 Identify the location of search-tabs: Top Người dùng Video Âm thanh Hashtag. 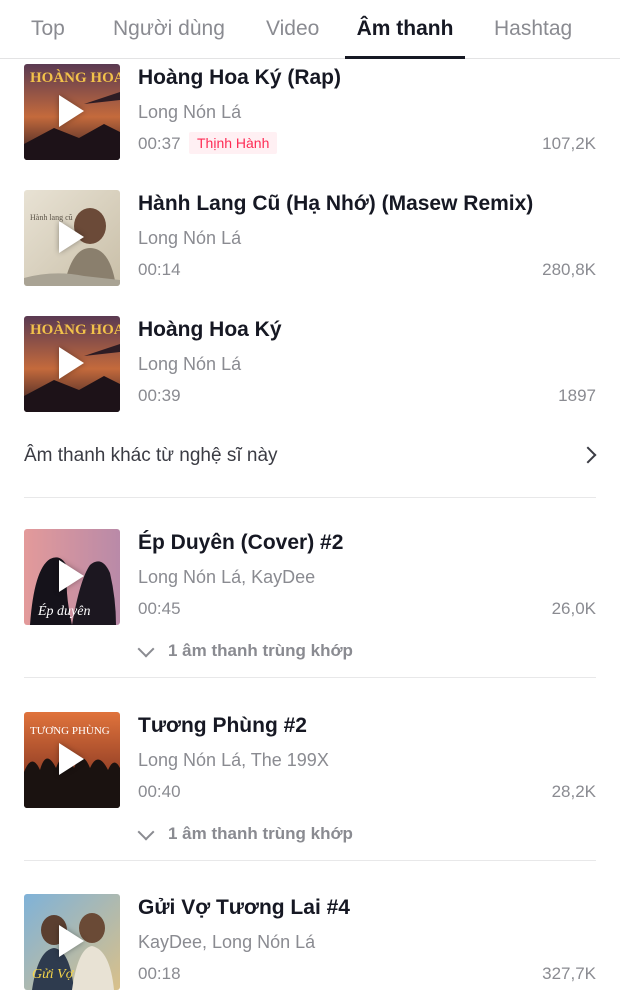
(310, 29).